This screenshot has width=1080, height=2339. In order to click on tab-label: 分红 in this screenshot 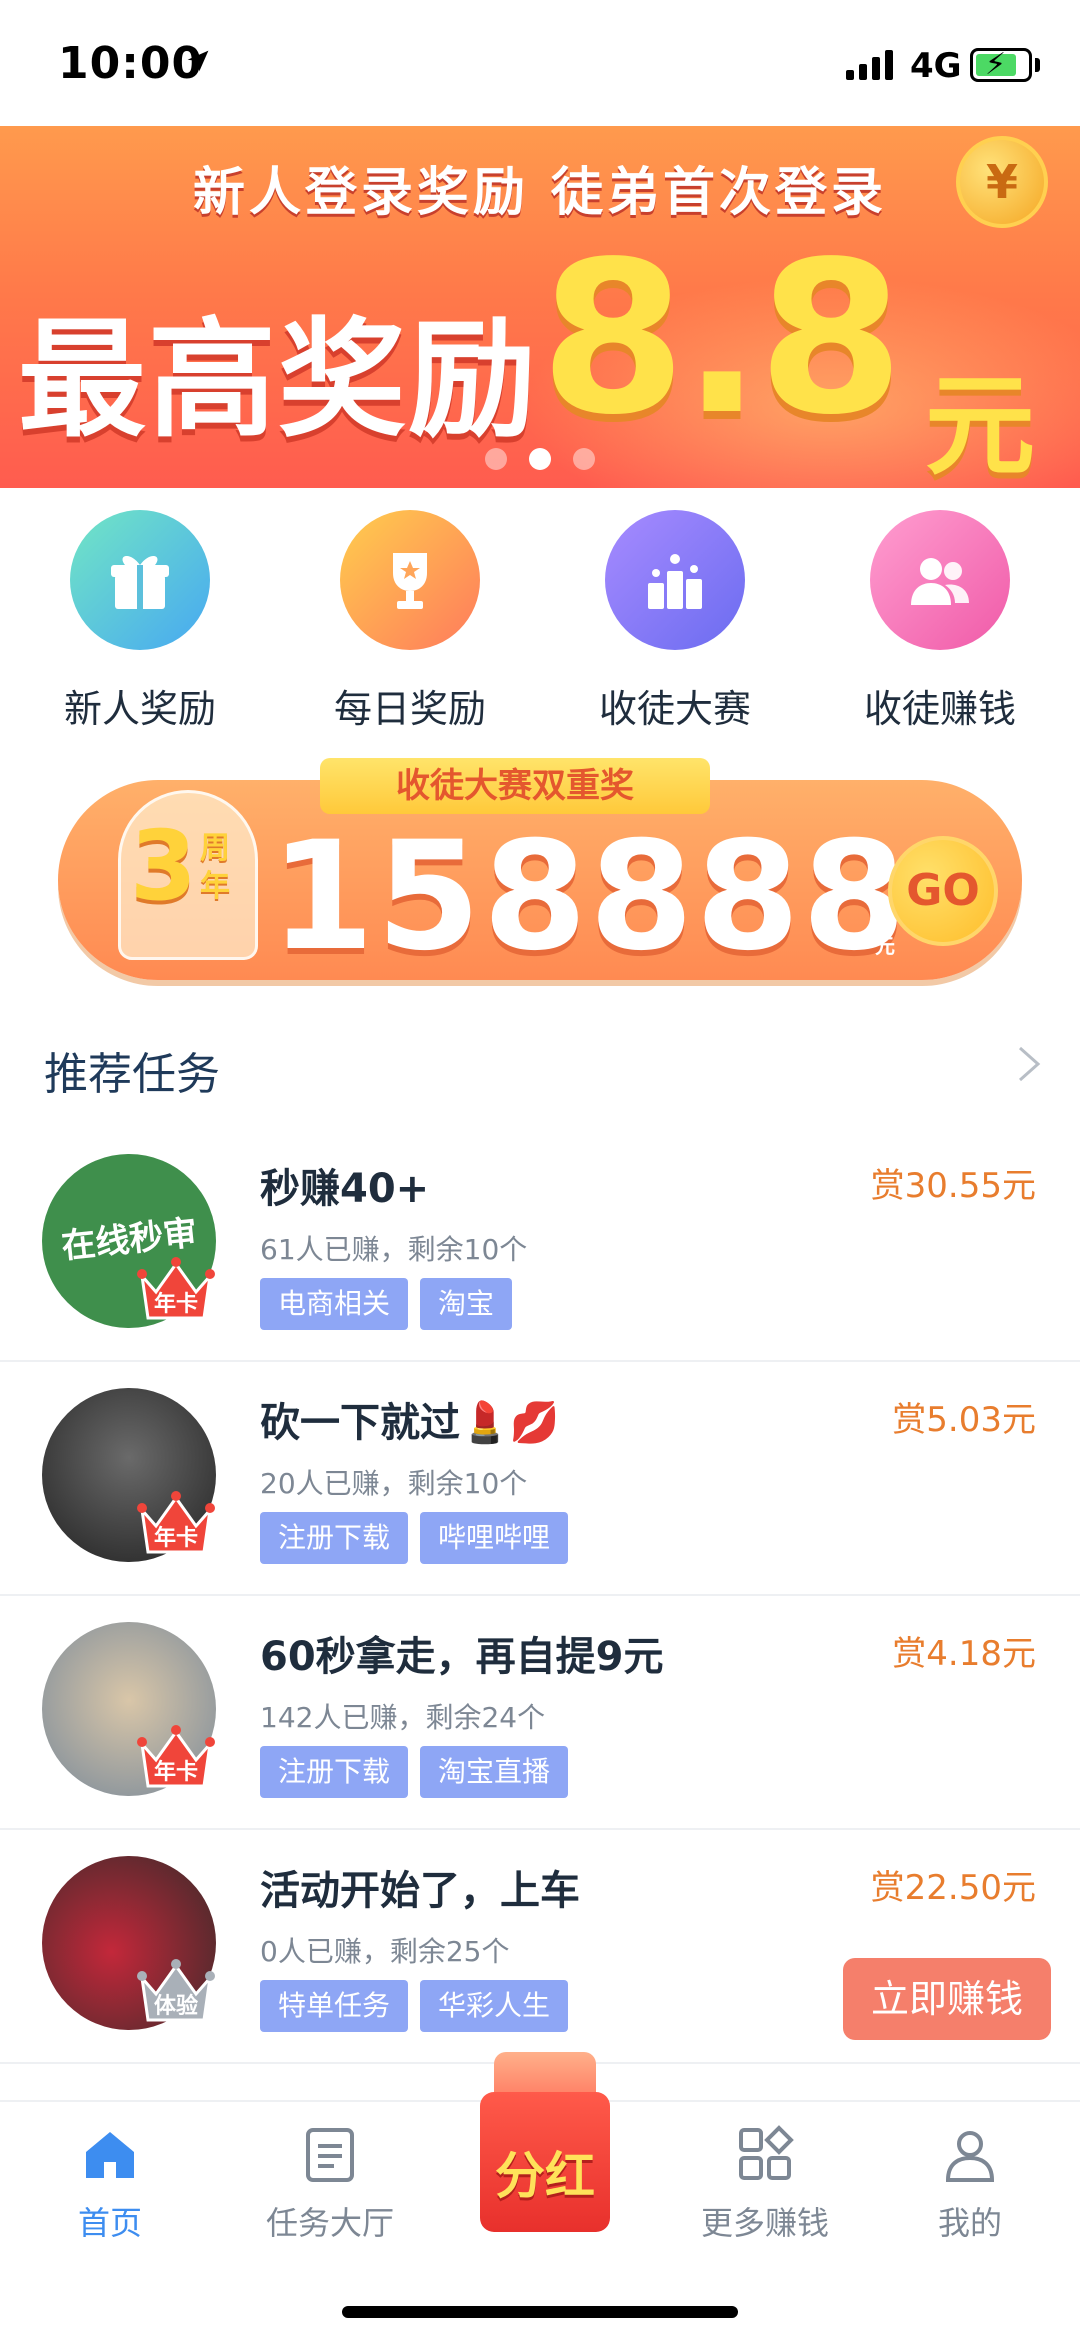, I will do `click(545, 2176)`.